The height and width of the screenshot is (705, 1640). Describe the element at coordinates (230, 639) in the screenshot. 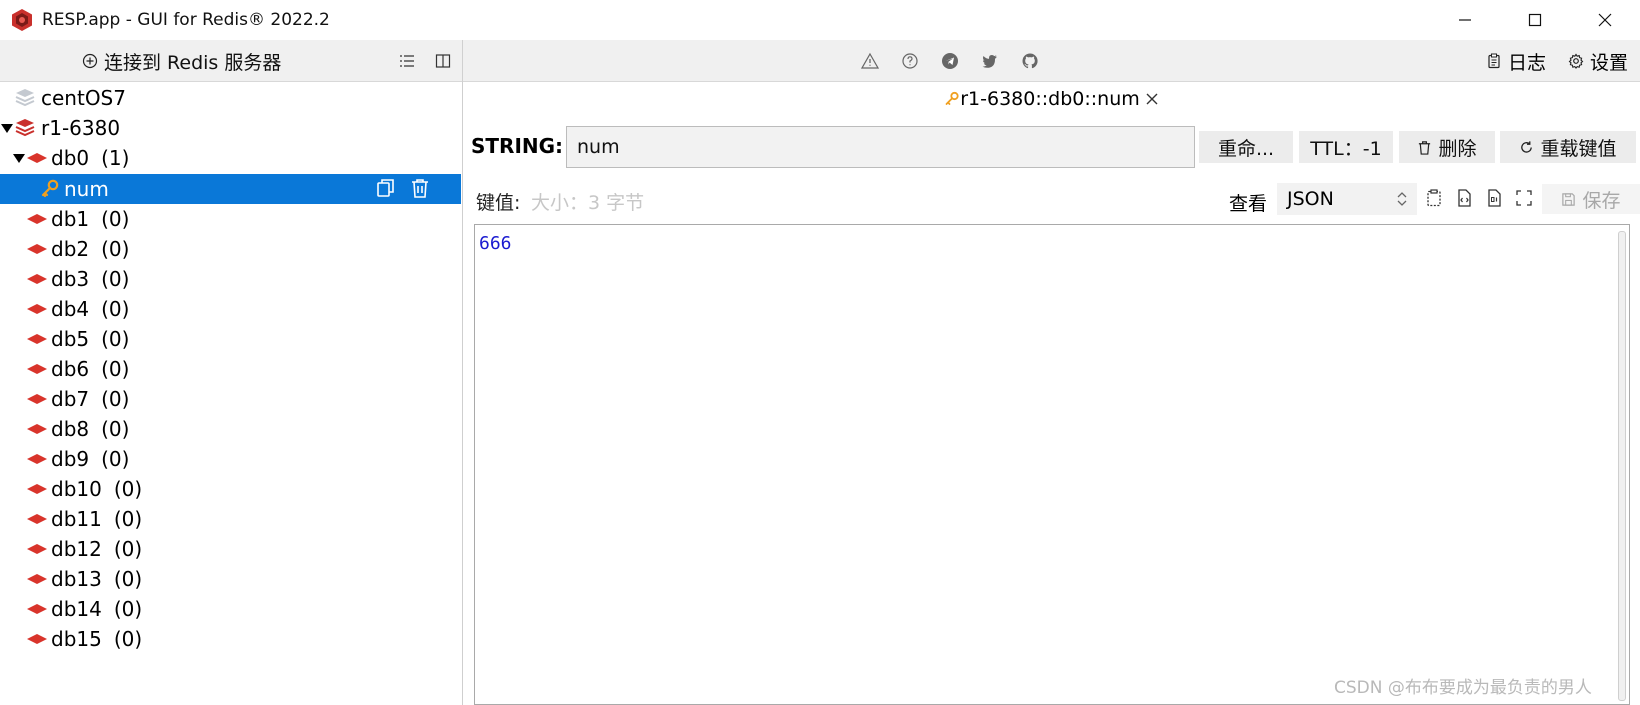

I see `tree-db-db15: db15 (0)` at that location.